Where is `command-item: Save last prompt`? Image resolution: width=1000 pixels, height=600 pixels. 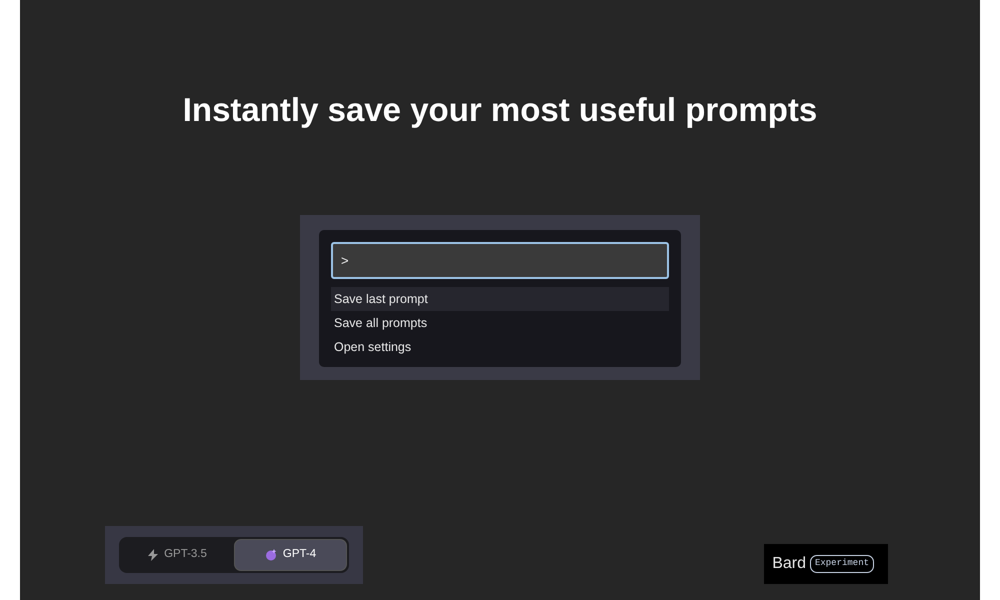 command-item: Save last prompt is located at coordinates (500, 299).